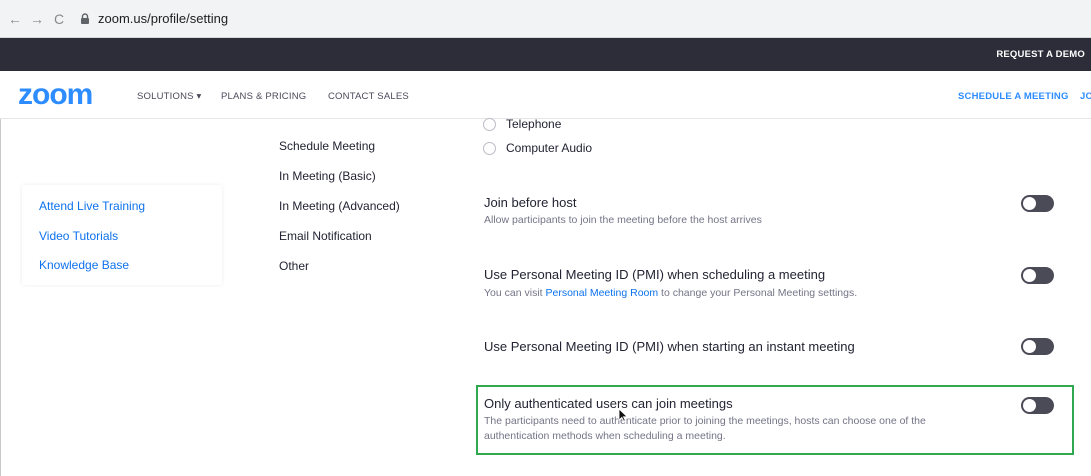 This screenshot has width=1091, height=476. What do you see at coordinates (163, 18) in the screenshot?
I see `url-text: zoom.us/profile/setting` at bounding box center [163, 18].